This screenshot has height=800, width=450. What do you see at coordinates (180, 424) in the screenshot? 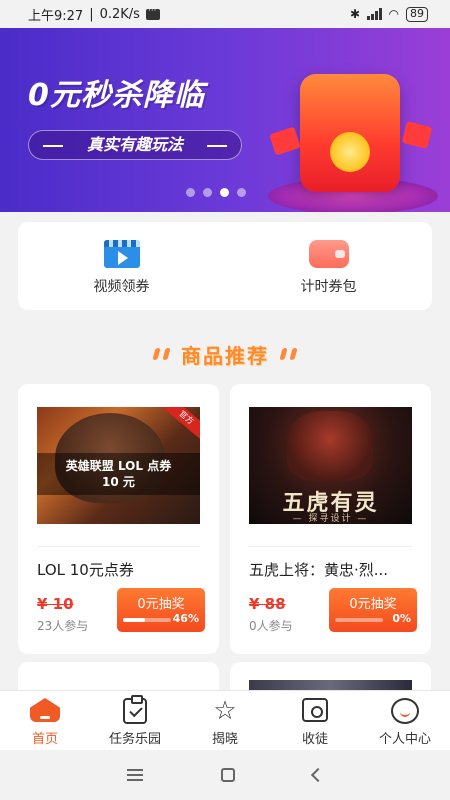
I see `official-tag: 官方` at bounding box center [180, 424].